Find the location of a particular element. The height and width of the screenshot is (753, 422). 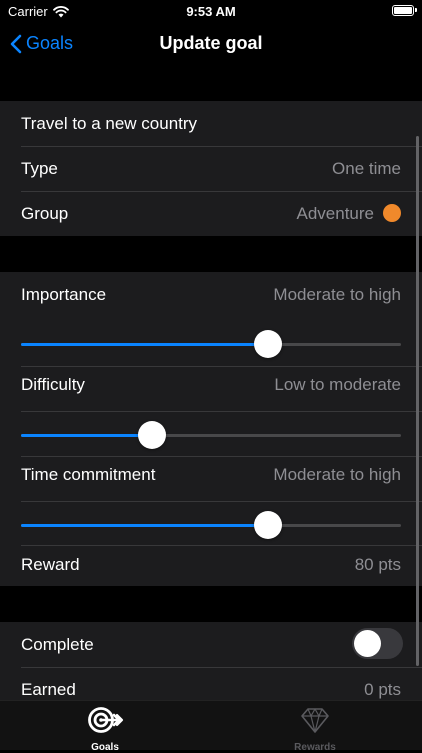

scroll-indicator is located at coordinates (417, 401).